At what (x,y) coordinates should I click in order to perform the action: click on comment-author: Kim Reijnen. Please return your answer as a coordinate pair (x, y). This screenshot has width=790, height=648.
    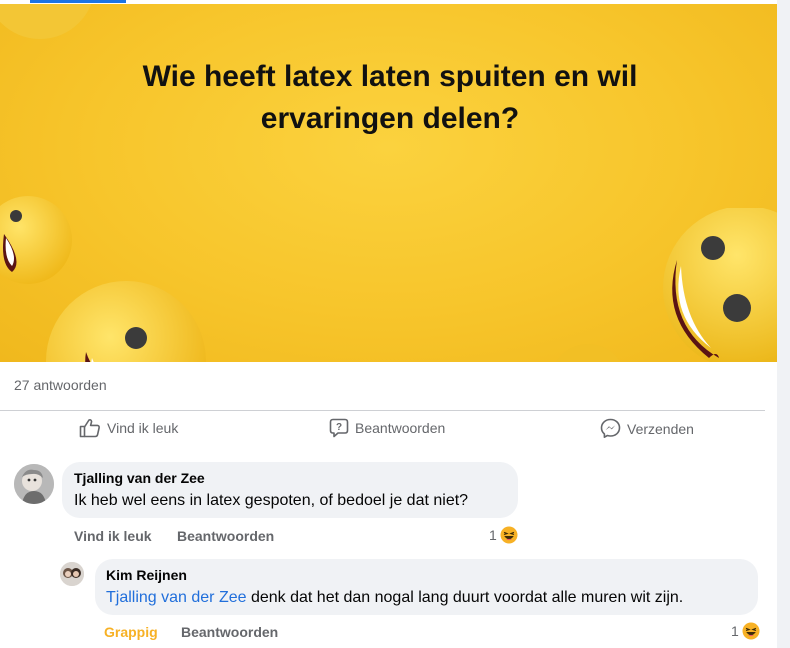
    Looking at the image, I should click on (146, 575).